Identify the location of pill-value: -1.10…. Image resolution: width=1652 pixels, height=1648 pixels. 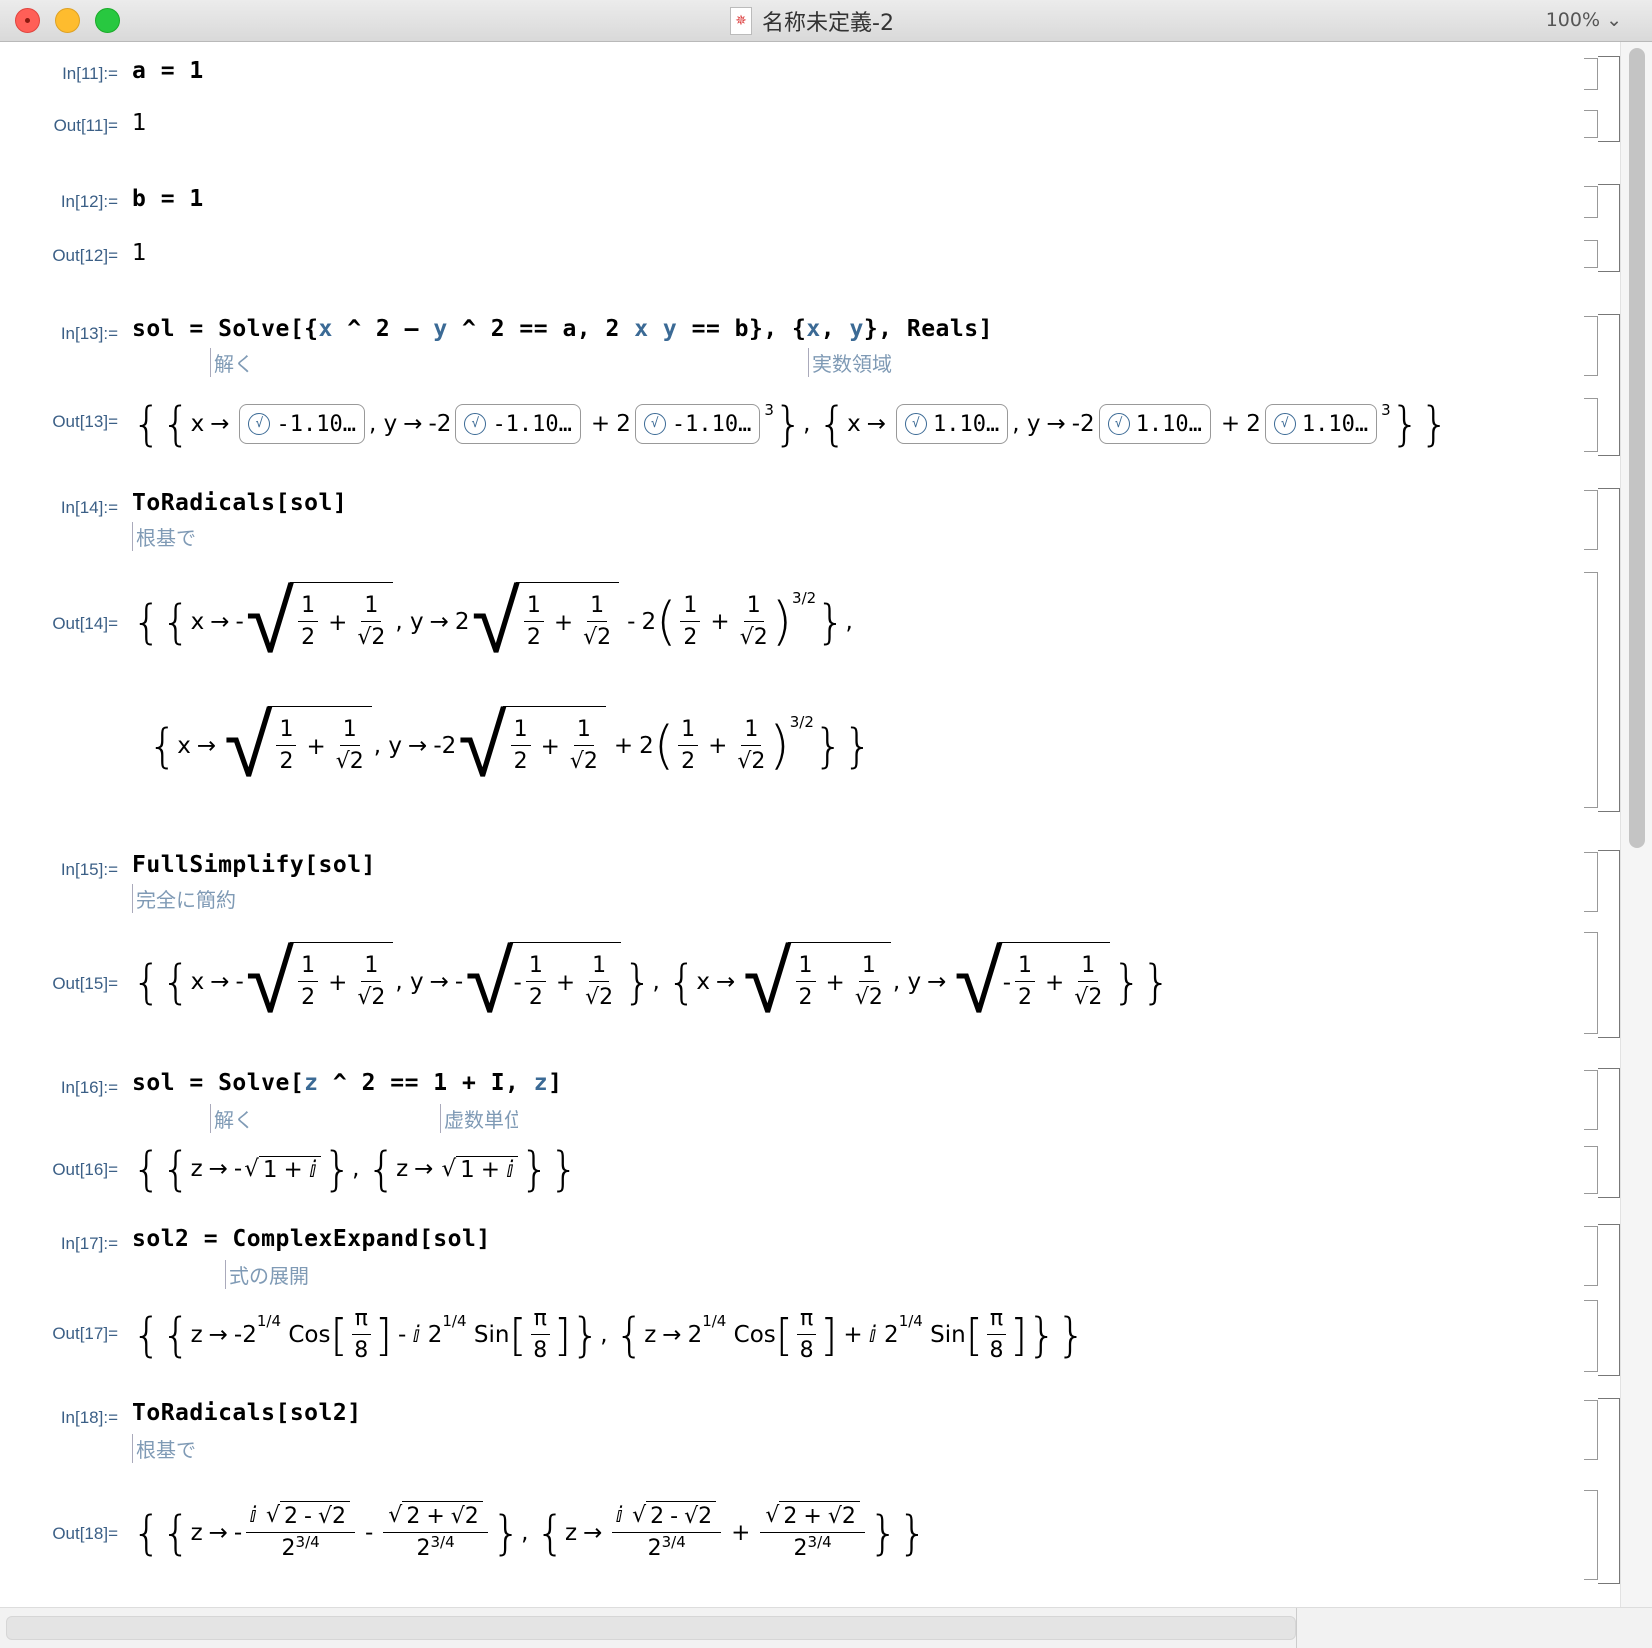
(532, 424).